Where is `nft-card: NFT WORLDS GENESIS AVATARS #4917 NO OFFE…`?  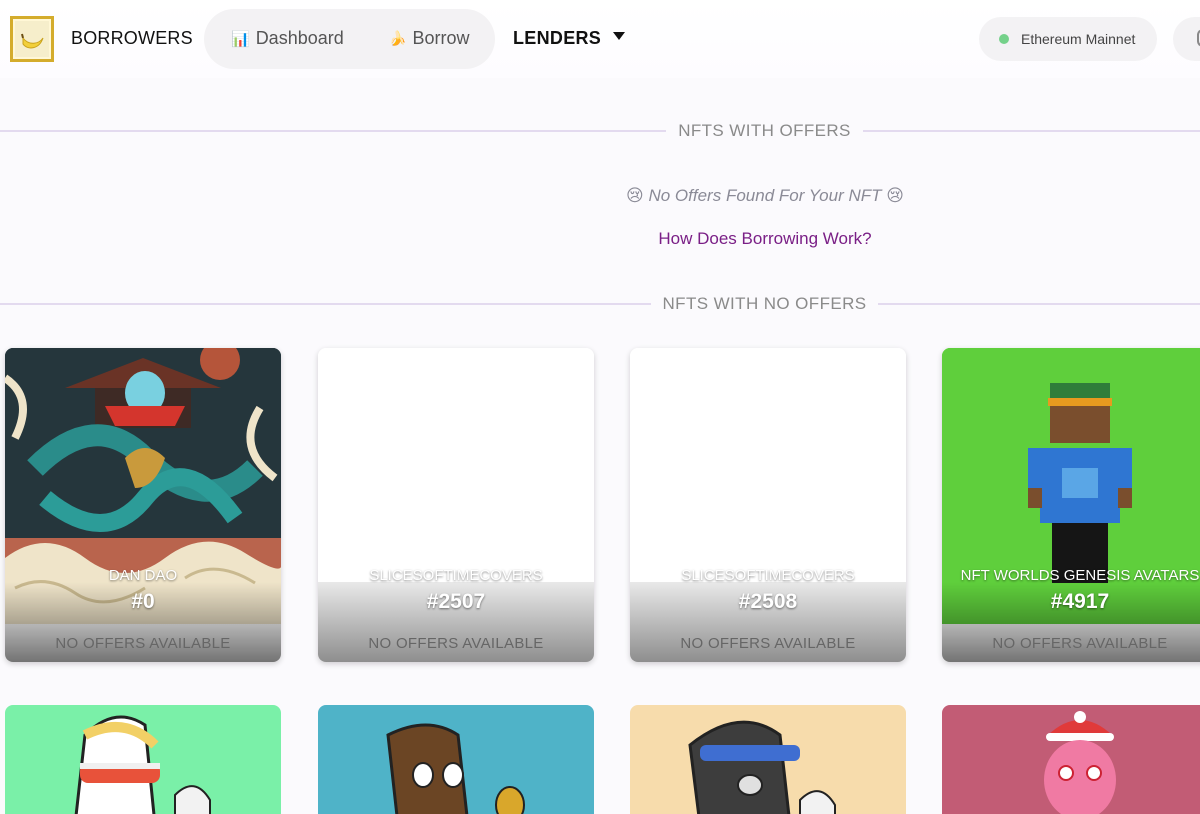
nft-card: NFT WORLDS GENESIS AVATARS #4917 NO OFFE… is located at coordinates (1071, 505).